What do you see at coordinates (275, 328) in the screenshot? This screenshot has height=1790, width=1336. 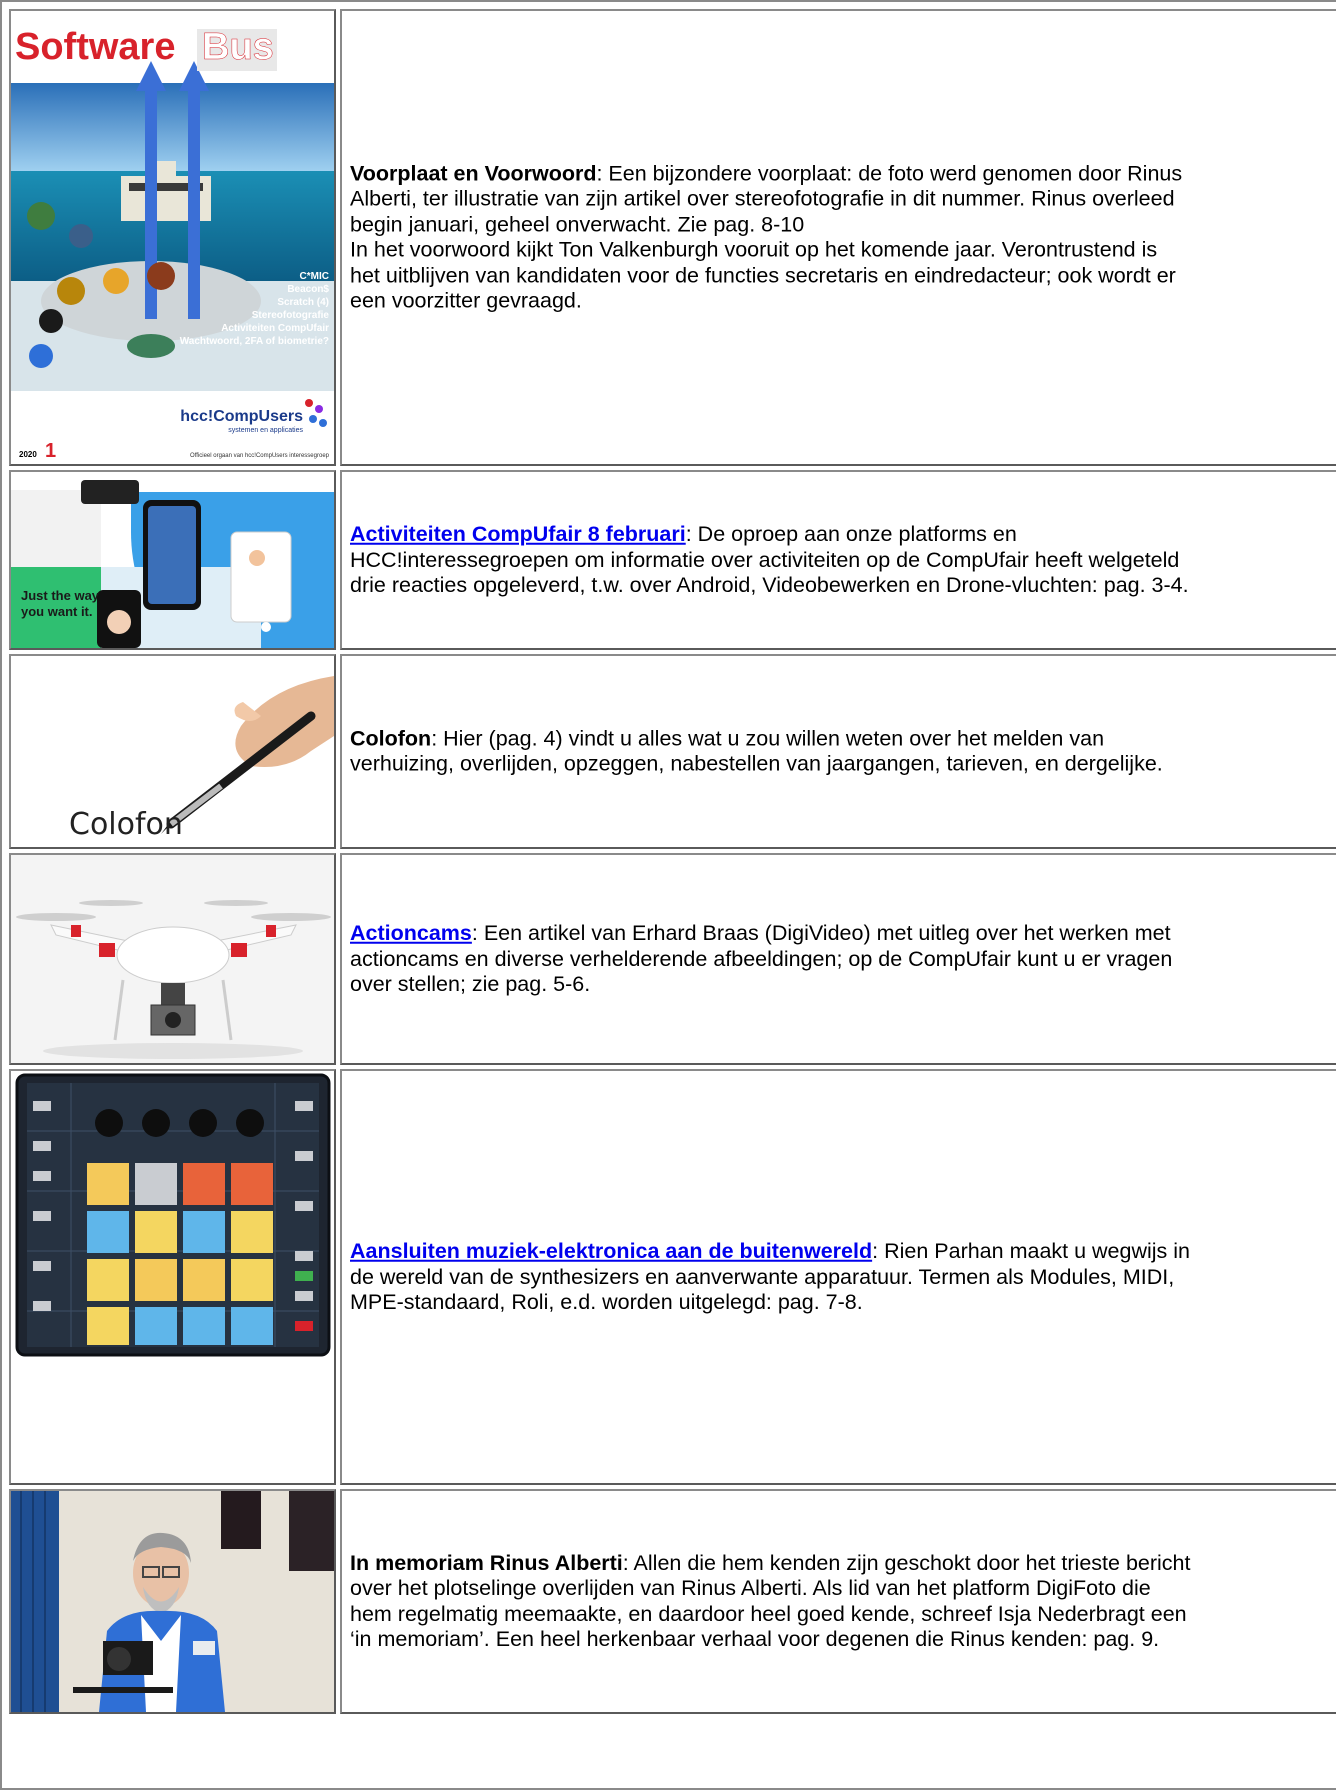 I see `cover-topic: Activiteiten CompUfair` at bounding box center [275, 328].